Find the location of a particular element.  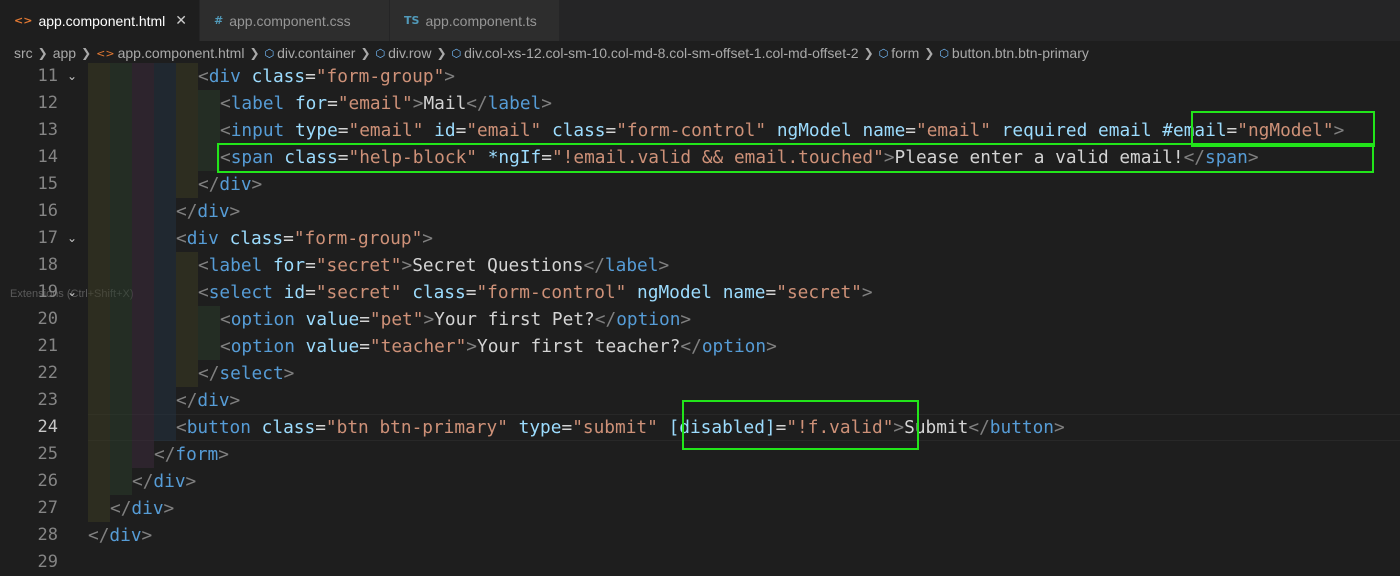

code-token: button is located at coordinates (218, 427).